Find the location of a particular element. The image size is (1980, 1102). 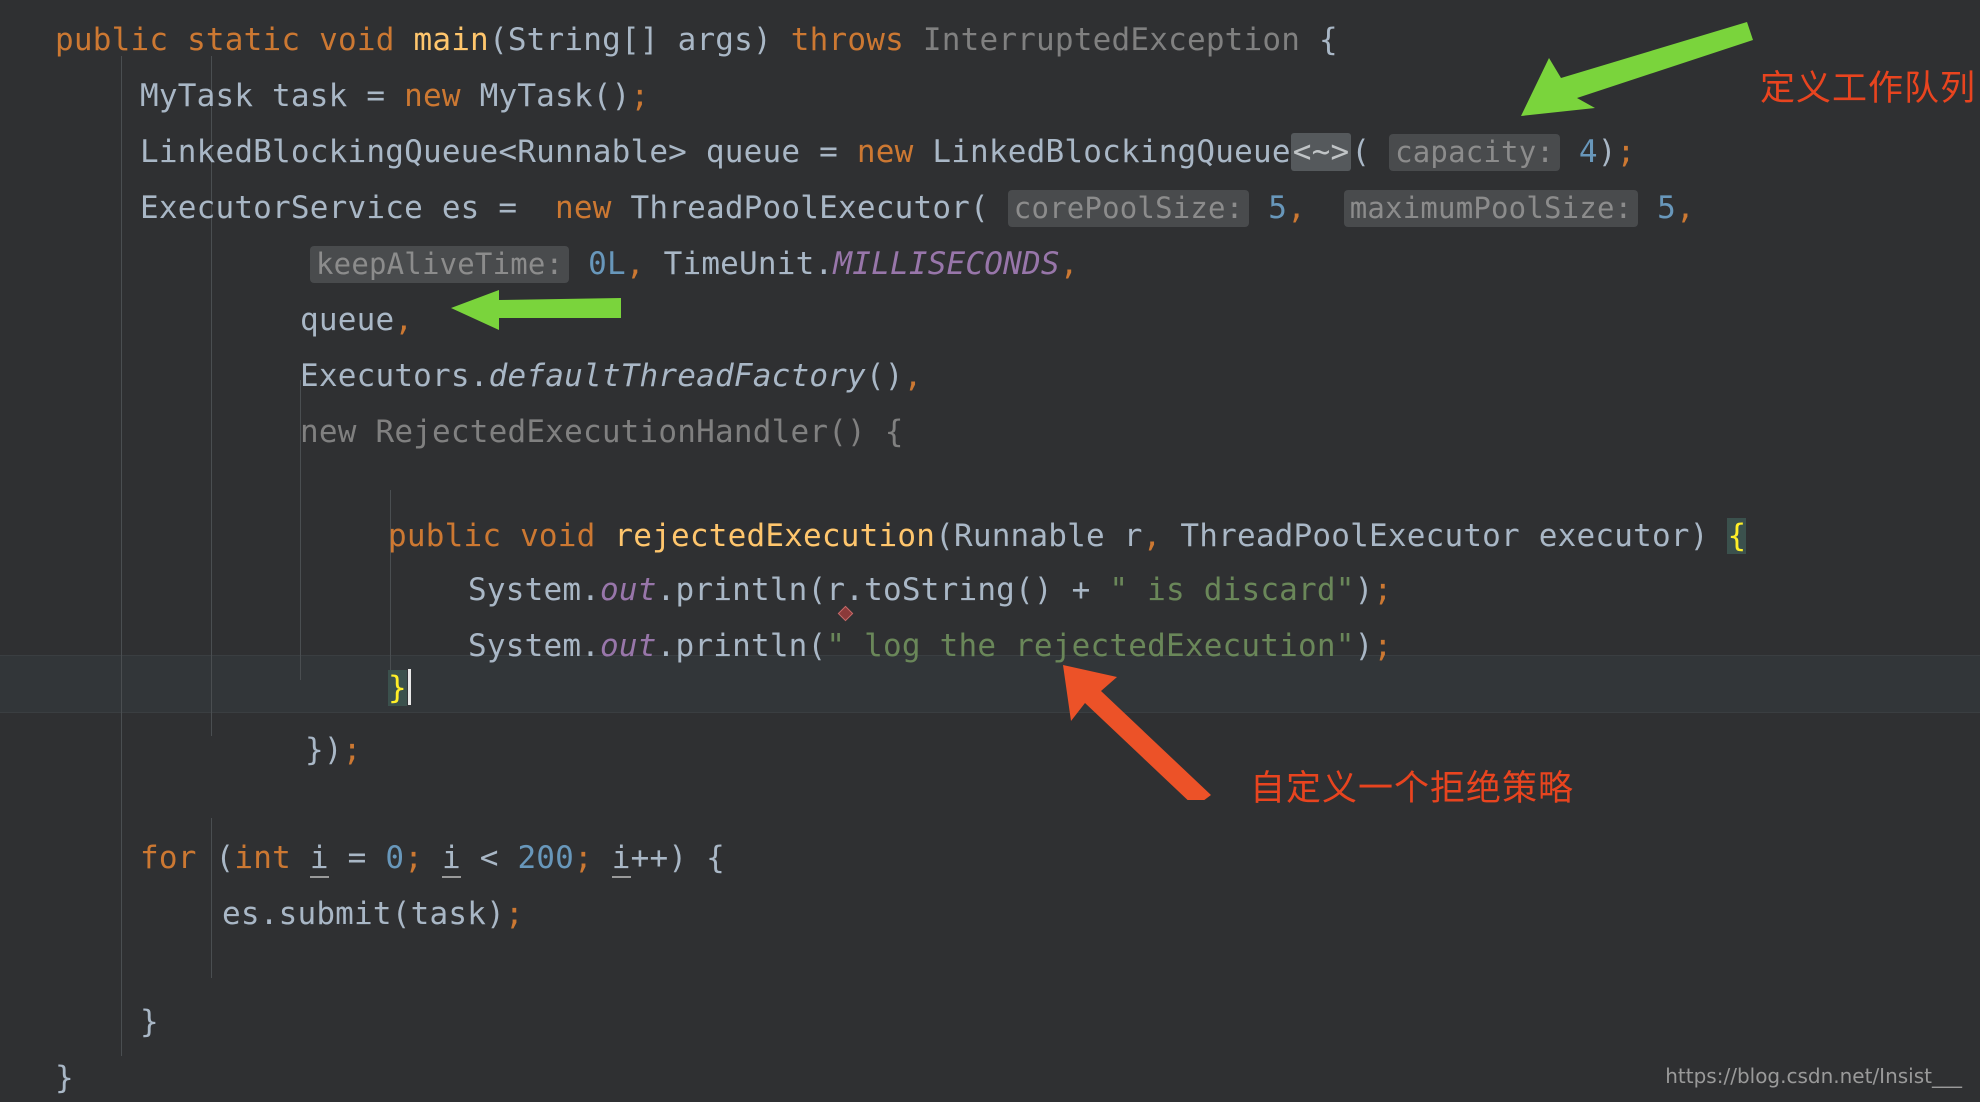

watermark: https://blog.csdn.net/Insist___ is located at coordinates (1813, 1076).